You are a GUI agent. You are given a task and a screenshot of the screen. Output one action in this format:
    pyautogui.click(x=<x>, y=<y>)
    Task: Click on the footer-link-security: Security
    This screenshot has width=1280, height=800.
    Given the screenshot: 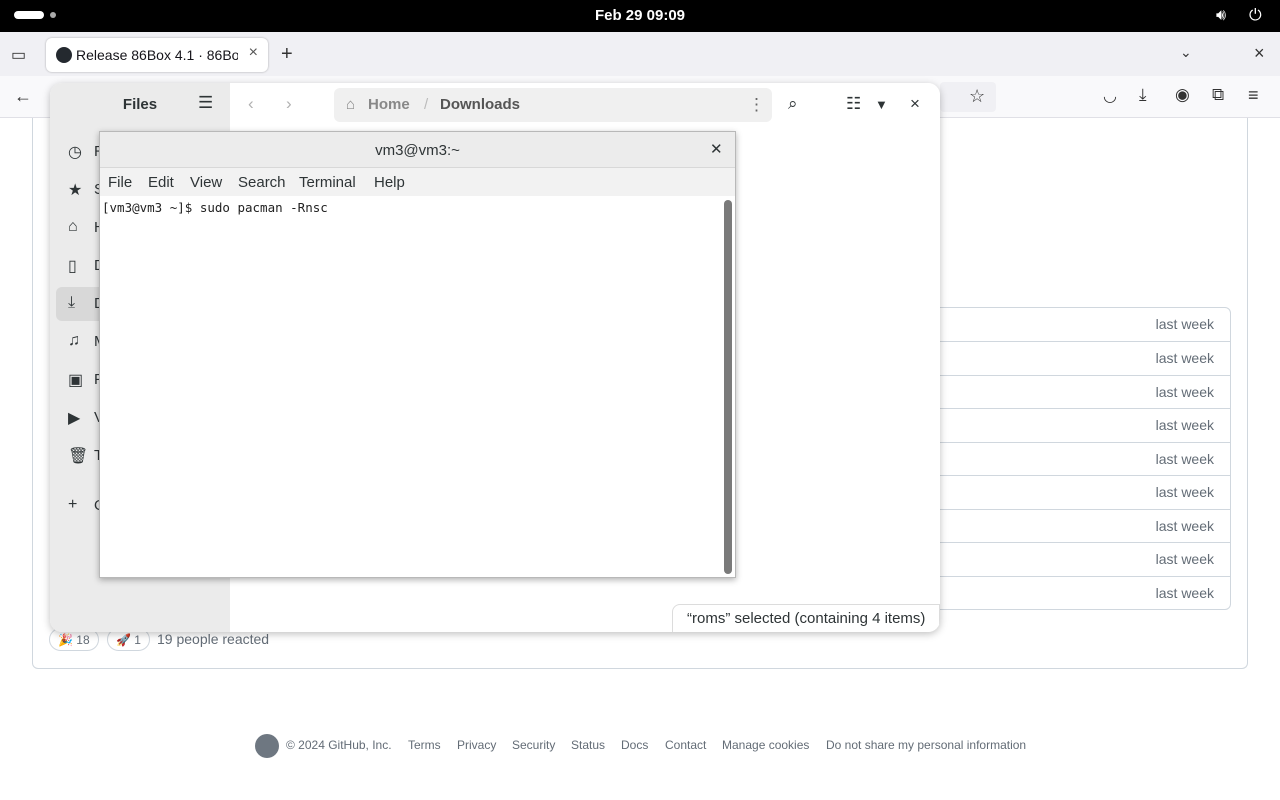 What is the action you would take?
    pyautogui.click(x=533, y=745)
    